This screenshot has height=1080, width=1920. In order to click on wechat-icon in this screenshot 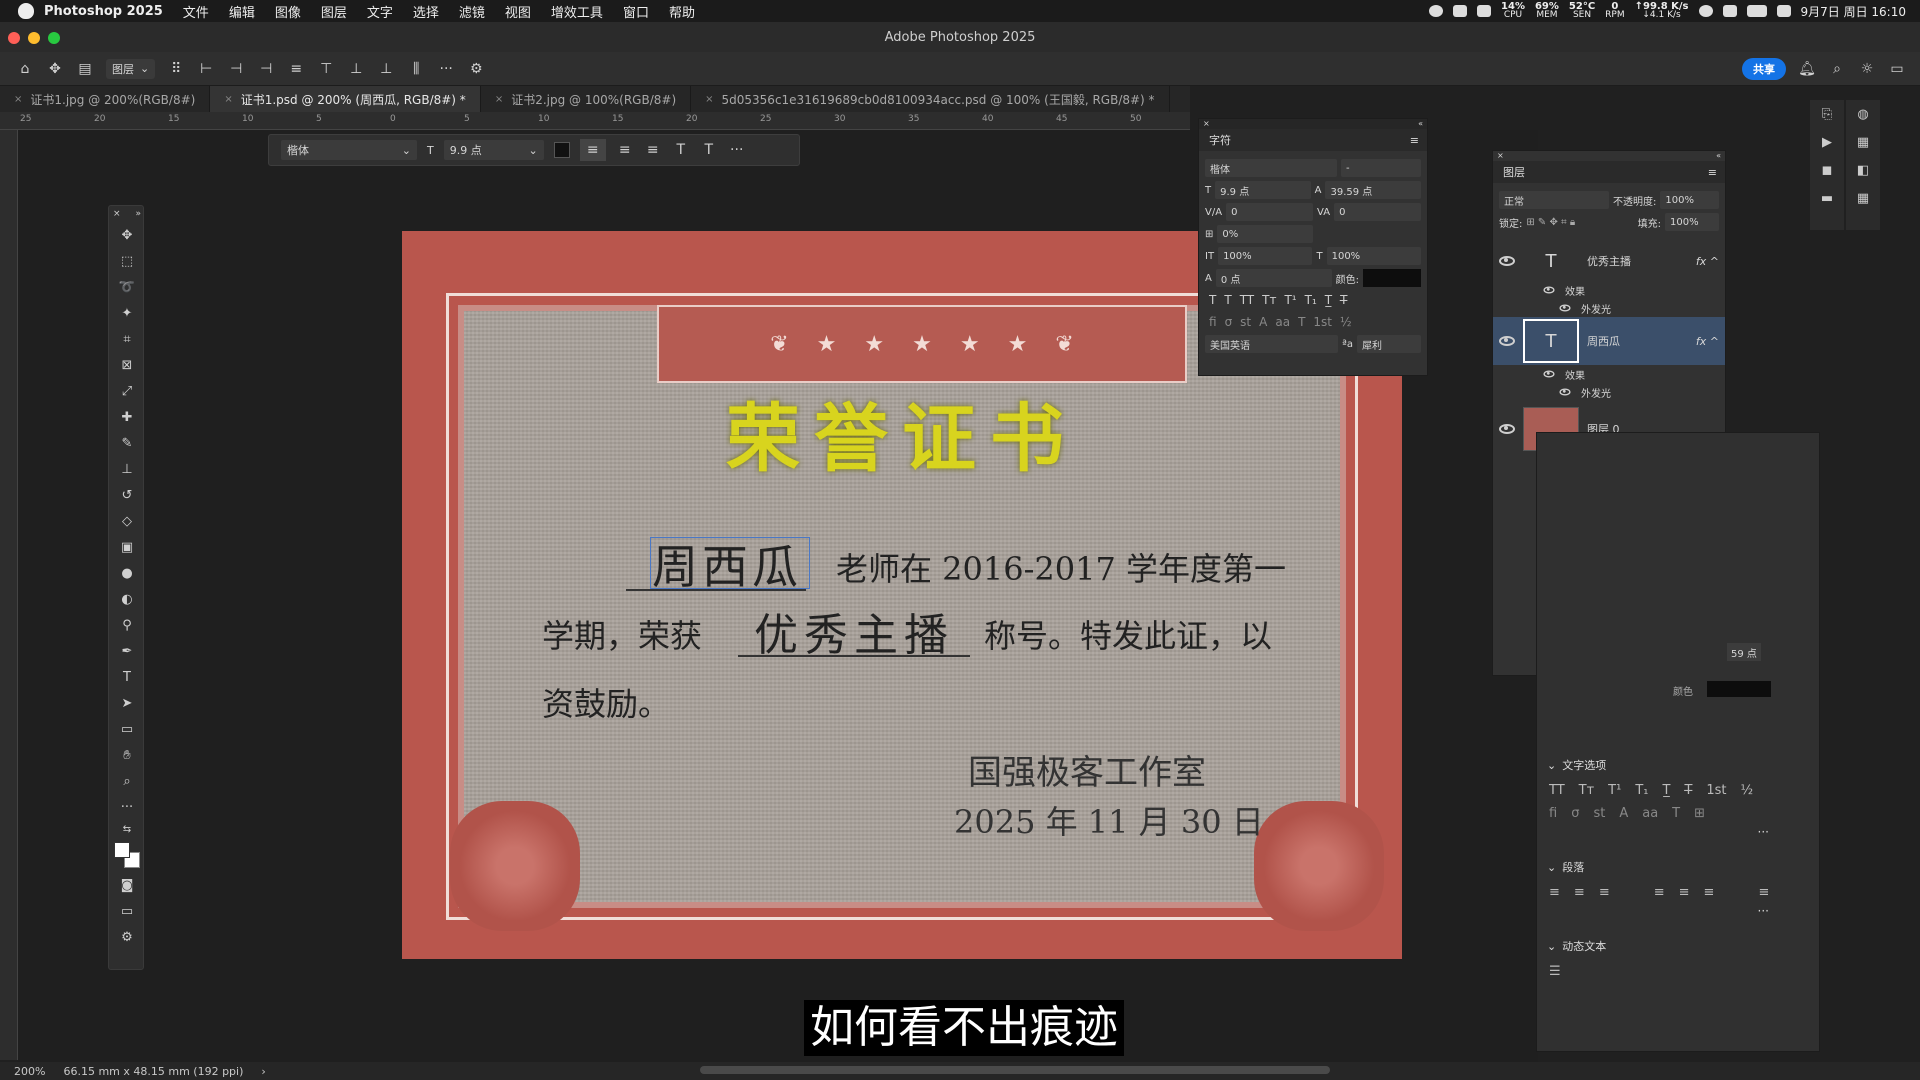, I will do `click(1705, 11)`.